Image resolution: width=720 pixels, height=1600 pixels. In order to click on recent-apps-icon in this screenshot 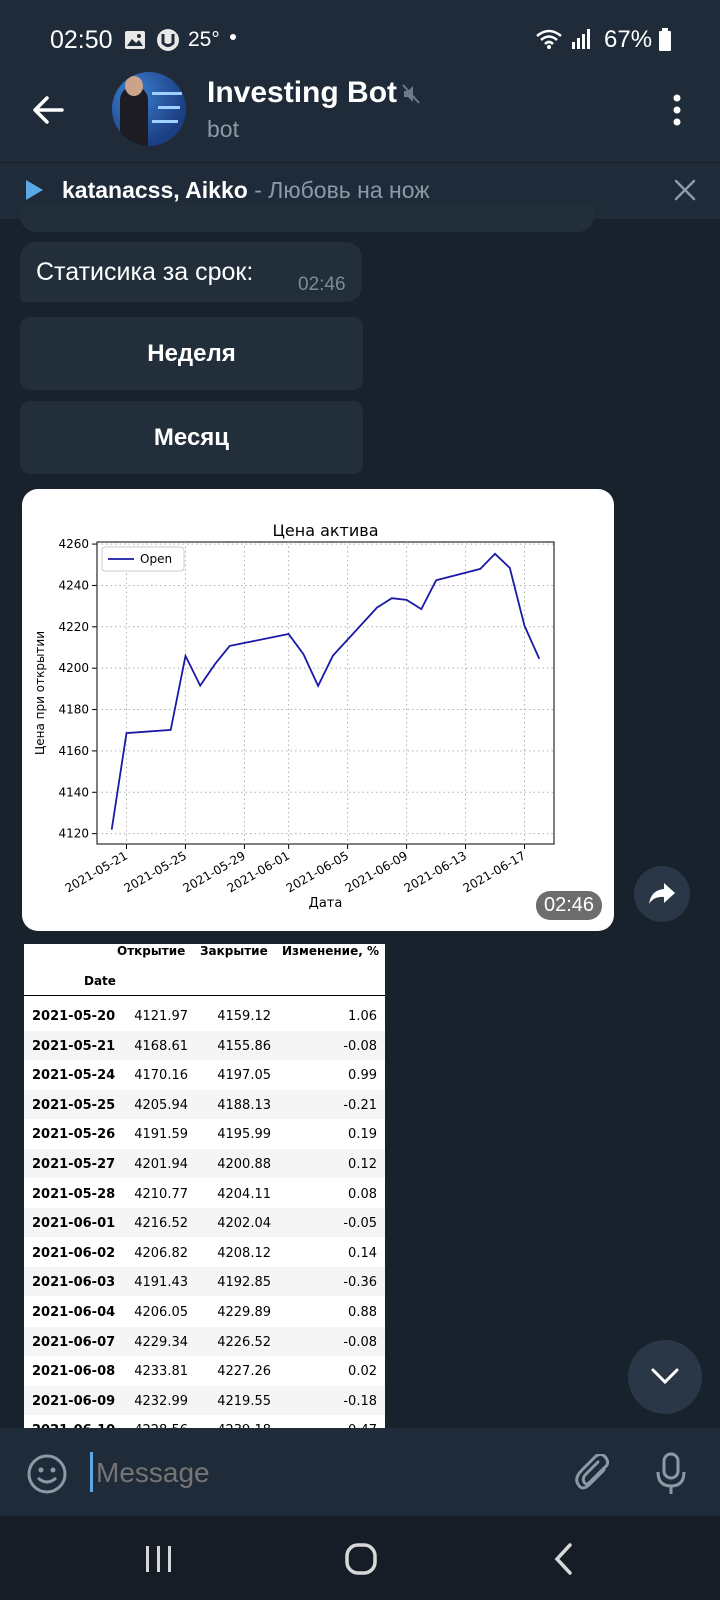, I will do `click(159, 1559)`.